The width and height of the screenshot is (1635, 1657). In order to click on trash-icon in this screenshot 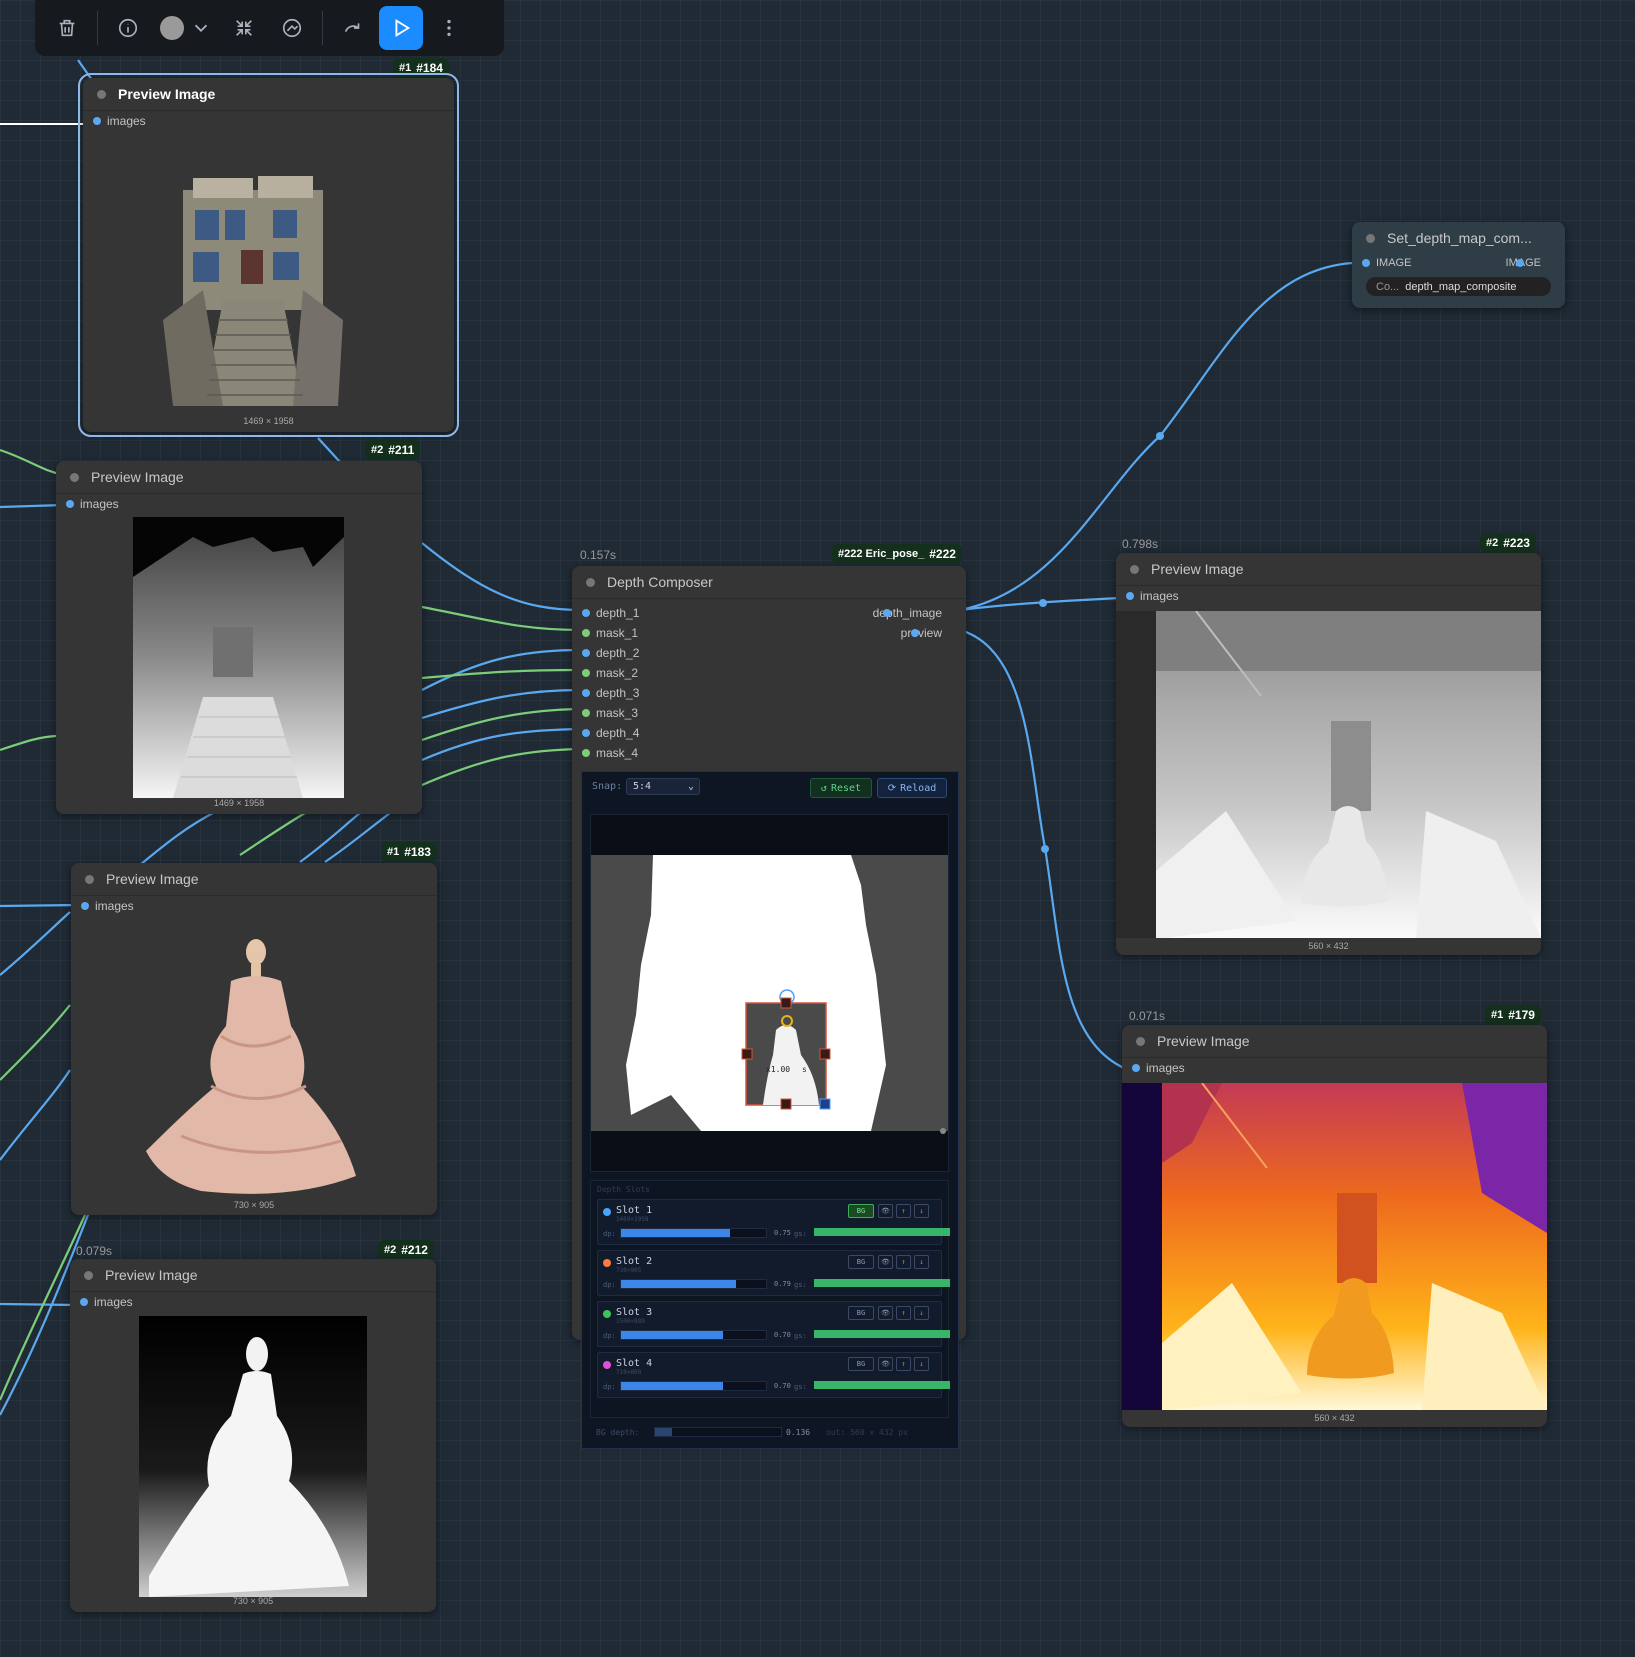, I will do `click(67, 28)`.